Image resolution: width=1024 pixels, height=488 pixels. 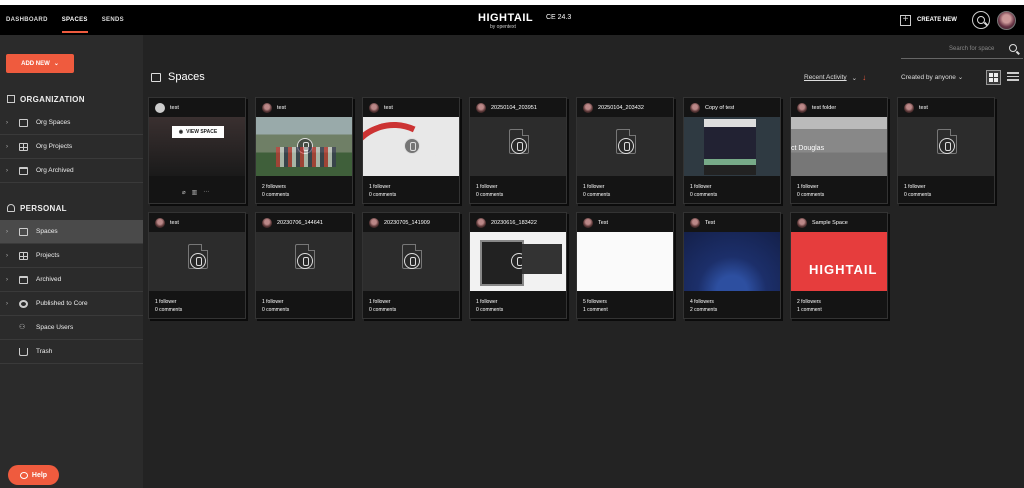 I want to click on chat-icon, so click(x=23, y=475).